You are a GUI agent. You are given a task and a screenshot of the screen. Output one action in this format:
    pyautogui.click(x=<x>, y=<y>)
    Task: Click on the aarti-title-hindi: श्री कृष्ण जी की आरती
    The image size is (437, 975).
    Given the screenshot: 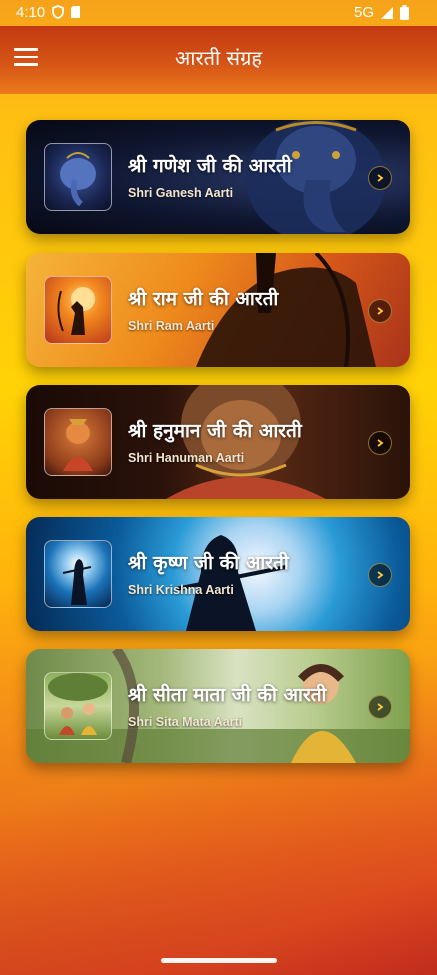 What is the action you would take?
    pyautogui.click(x=208, y=563)
    